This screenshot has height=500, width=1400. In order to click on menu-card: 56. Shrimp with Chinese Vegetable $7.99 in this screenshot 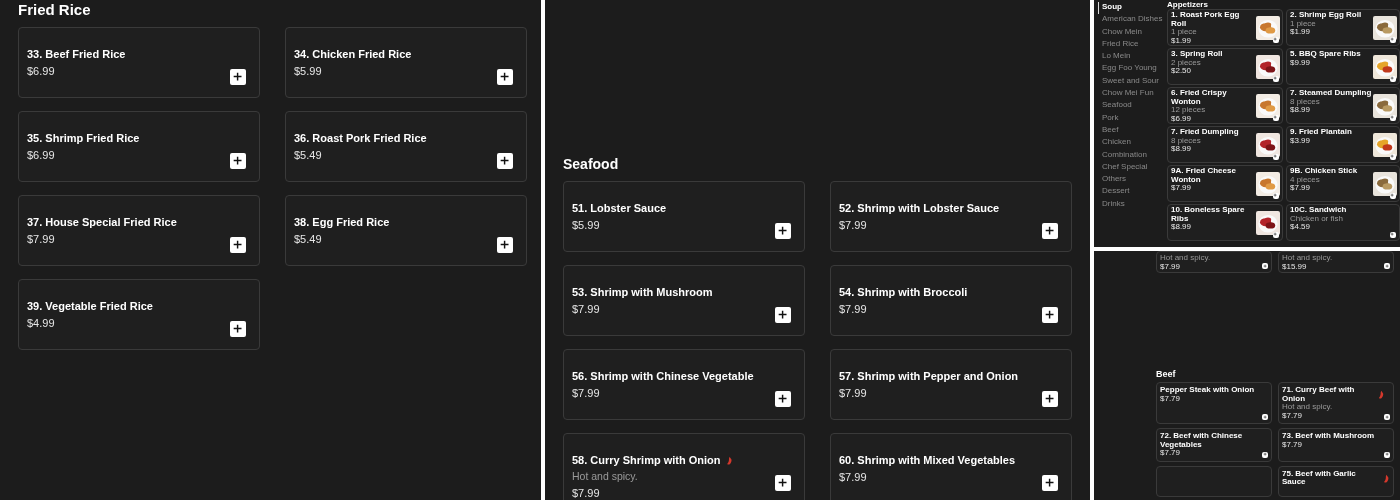, I will do `click(684, 384)`.